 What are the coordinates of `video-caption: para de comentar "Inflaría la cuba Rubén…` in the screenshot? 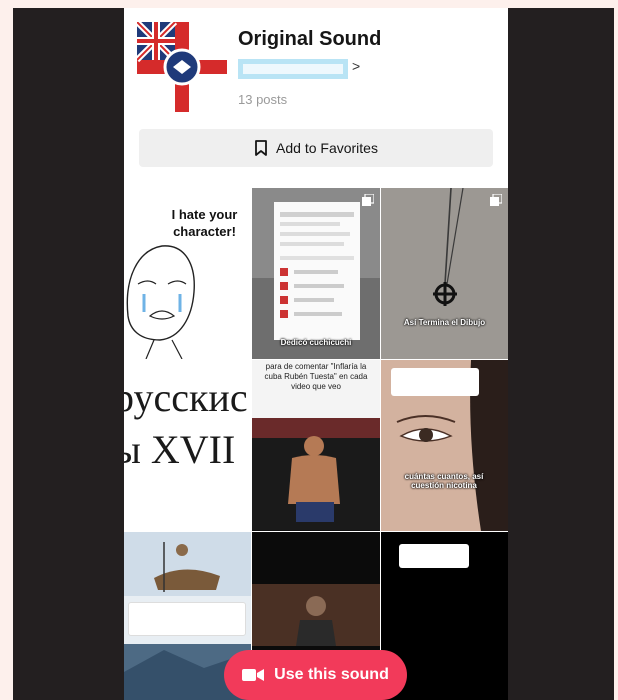 It's located at (316, 389).